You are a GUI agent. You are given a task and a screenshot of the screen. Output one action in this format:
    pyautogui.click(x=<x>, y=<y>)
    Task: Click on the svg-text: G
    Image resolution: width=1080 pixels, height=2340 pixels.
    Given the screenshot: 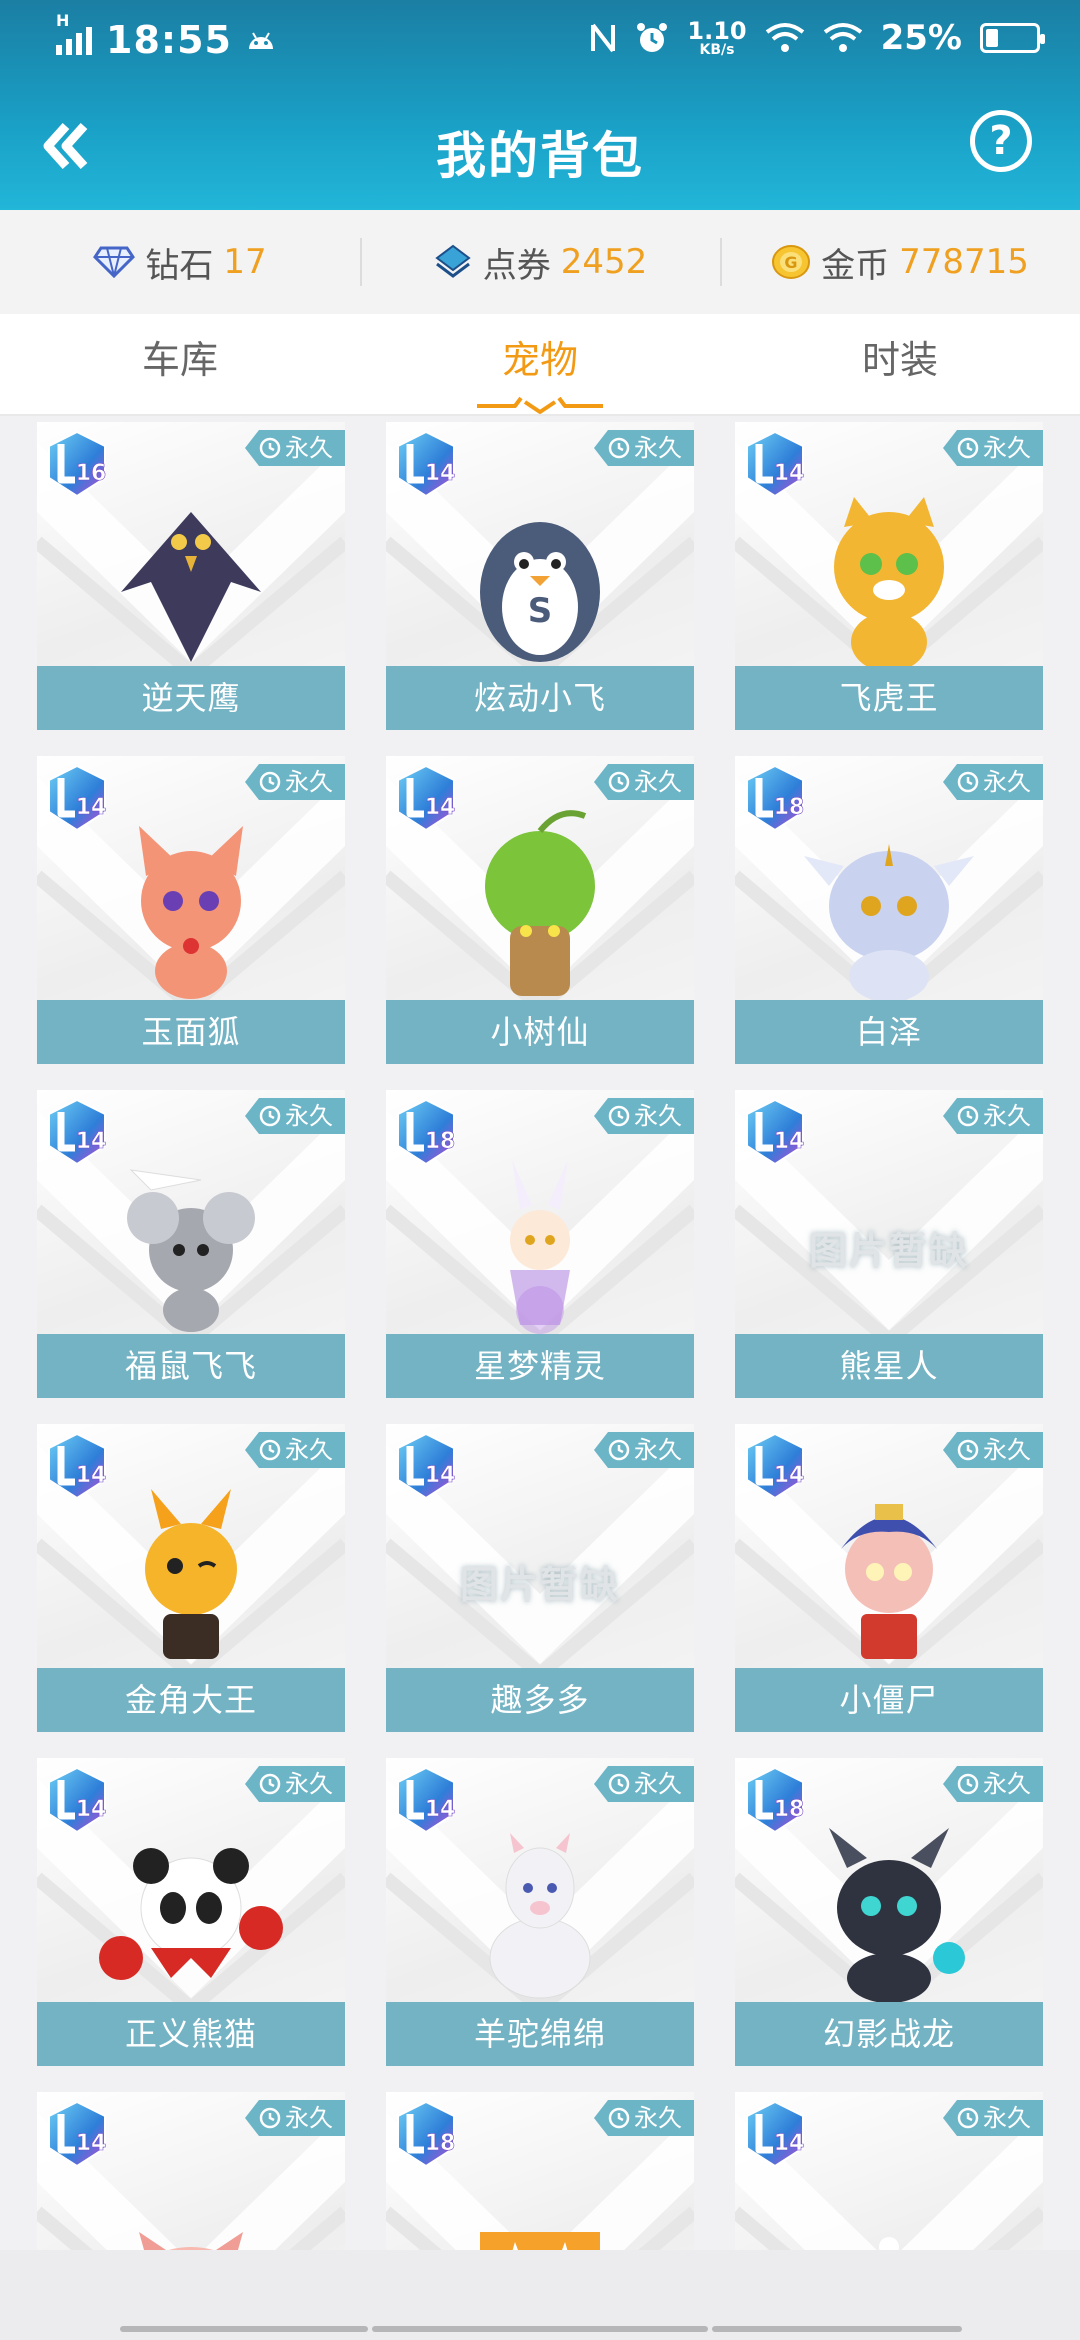 What is the action you would take?
    pyautogui.click(x=791, y=262)
    